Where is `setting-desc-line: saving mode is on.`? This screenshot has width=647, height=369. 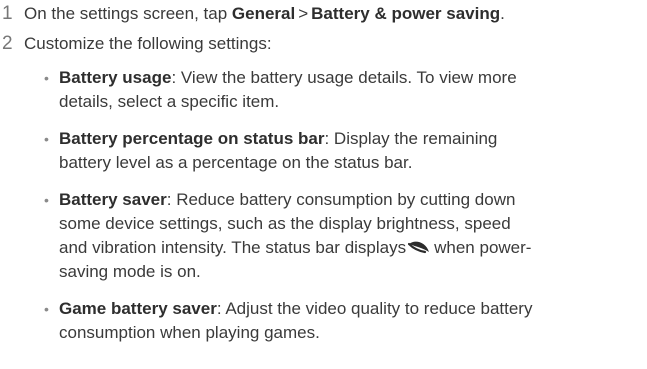
setting-desc-line: saving mode is on. is located at coordinates (130, 271).